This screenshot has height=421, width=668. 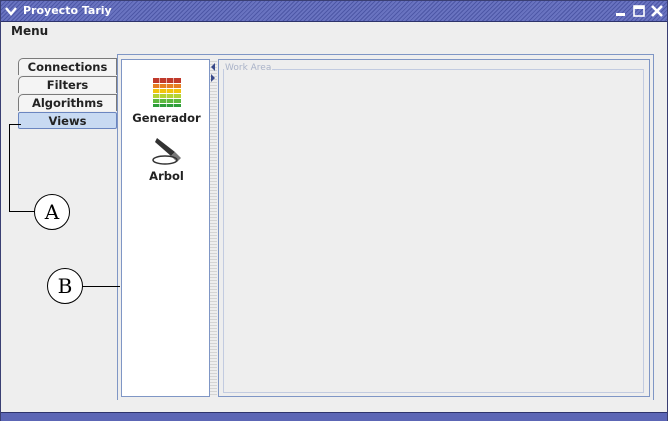 What do you see at coordinates (67, 10) in the screenshot?
I see `window-title: Proyecto Tariy` at bounding box center [67, 10].